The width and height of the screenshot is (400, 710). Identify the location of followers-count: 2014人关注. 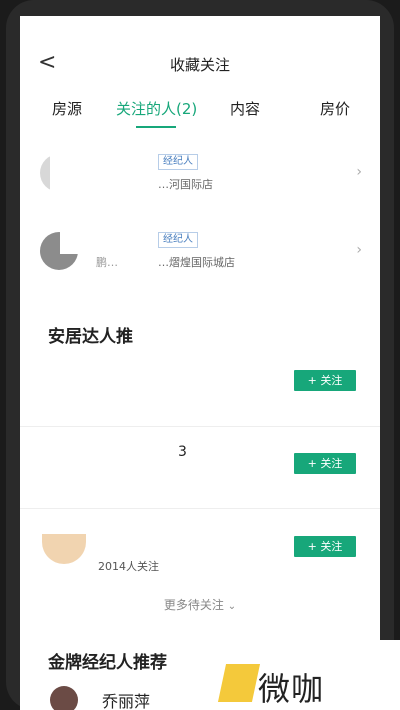
(128, 566).